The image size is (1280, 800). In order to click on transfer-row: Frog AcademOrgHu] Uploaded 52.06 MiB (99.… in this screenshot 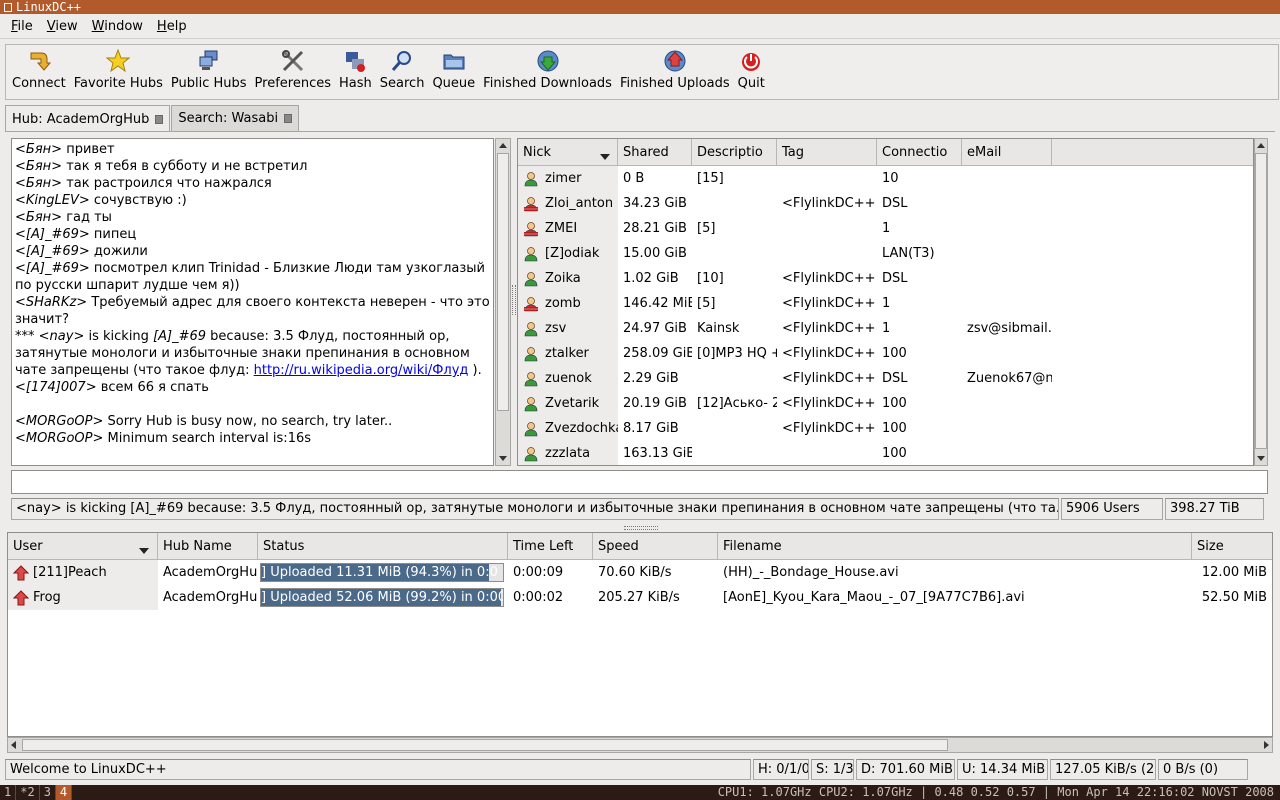, I will do `click(640, 597)`.